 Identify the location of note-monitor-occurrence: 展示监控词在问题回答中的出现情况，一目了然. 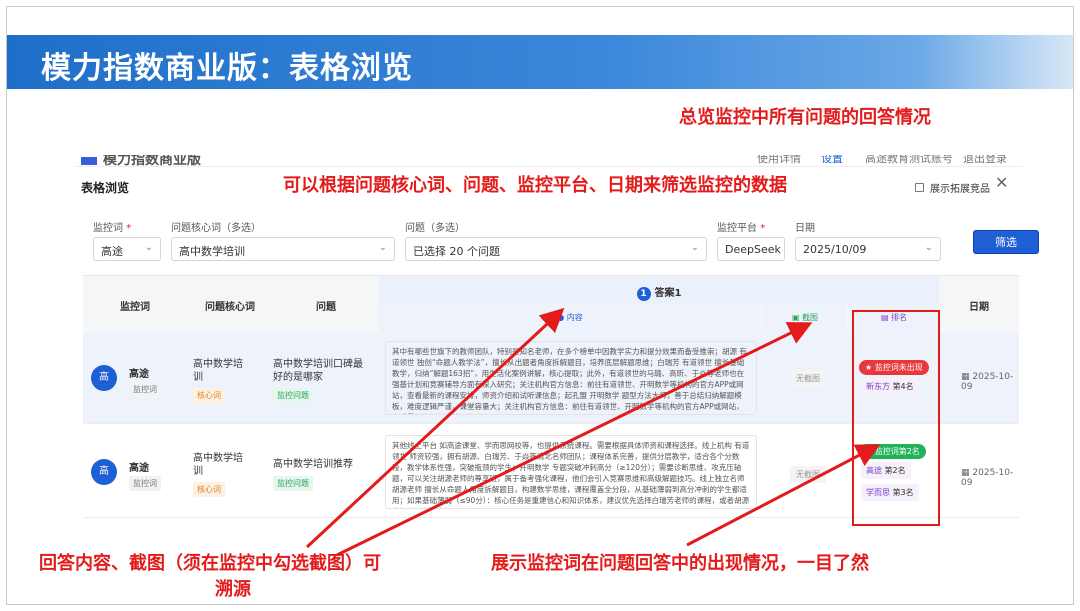
(680, 563).